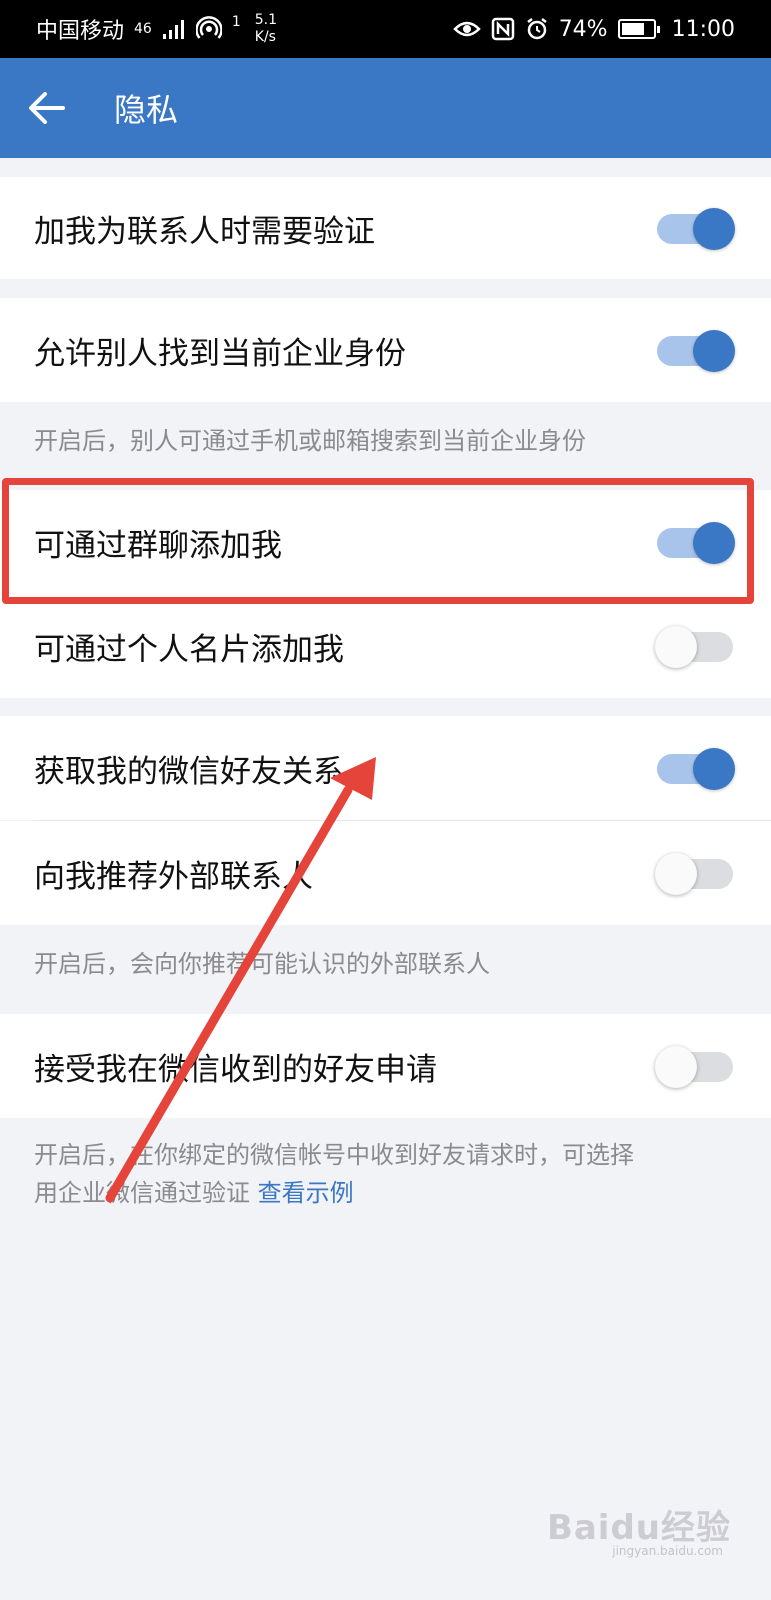  Describe the element at coordinates (189, 771) in the screenshot. I see `setting-label: 获取我的微信好友关系` at that location.